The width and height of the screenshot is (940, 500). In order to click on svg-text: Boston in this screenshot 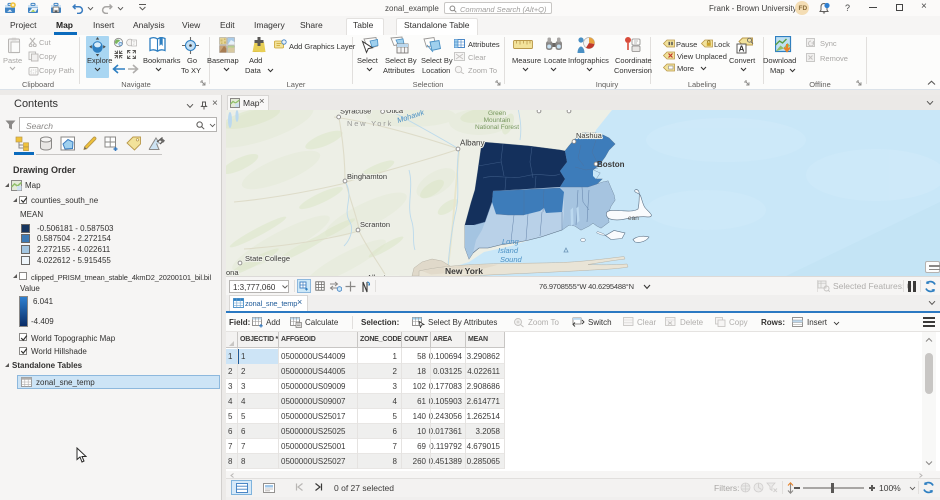, I will do `click(611, 164)`.